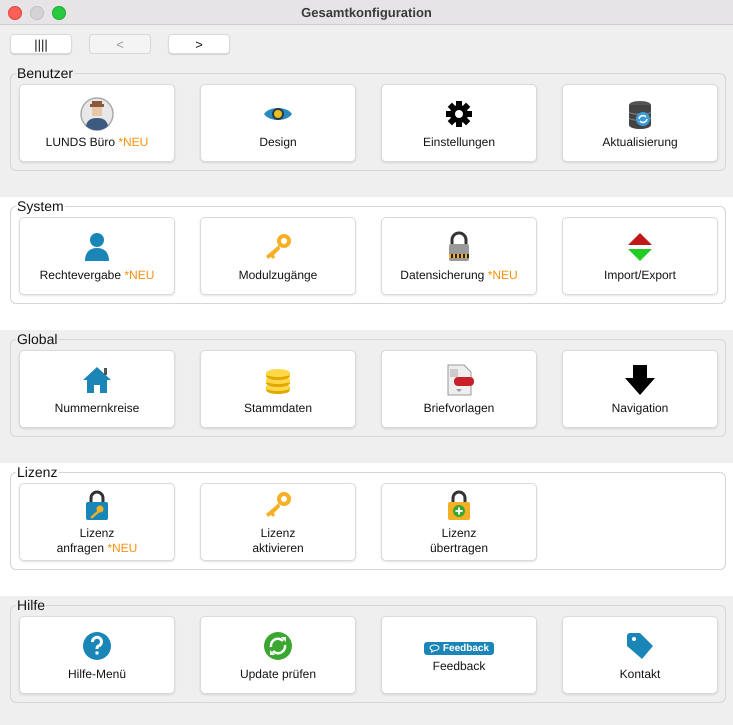 The image size is (733, 725). Describe the element at coordinates (278, 541) in the screenshot. I see `tile-label: Lizenz aktivieren` at that location.